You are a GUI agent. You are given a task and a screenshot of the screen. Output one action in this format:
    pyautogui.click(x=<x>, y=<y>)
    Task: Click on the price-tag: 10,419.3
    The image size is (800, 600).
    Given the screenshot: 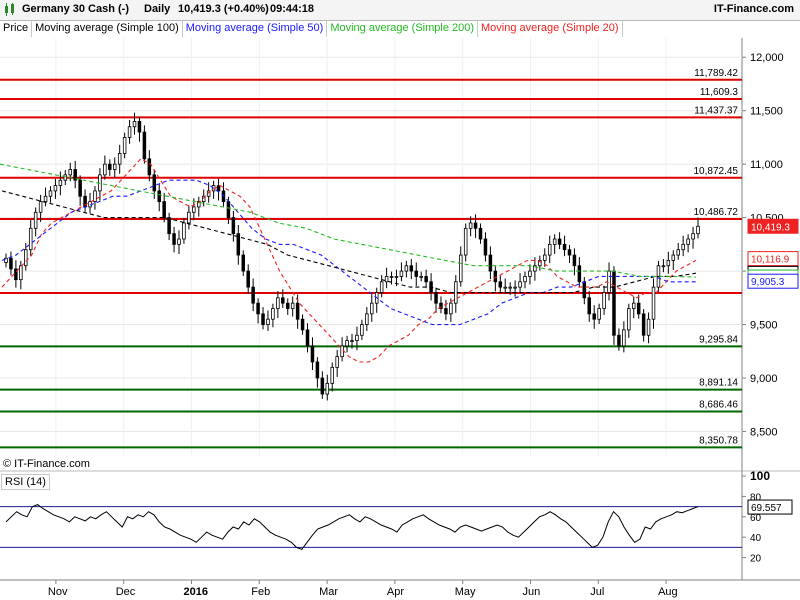 What is the action you would take?
    pyautogui.click(x=773, y=226)
    